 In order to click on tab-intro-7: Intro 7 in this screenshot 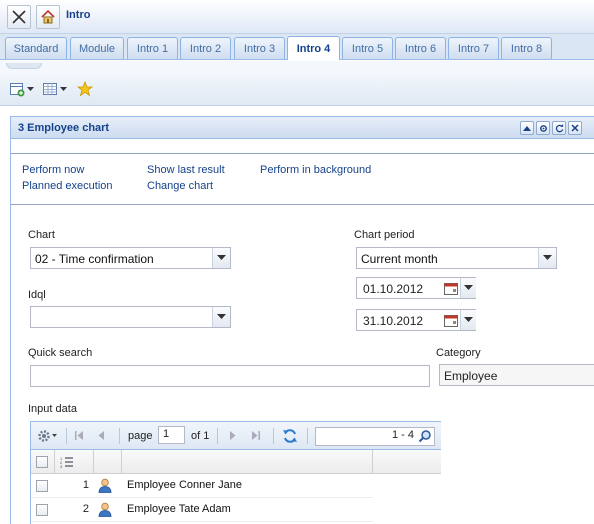, I will do `click(473, 48)`.